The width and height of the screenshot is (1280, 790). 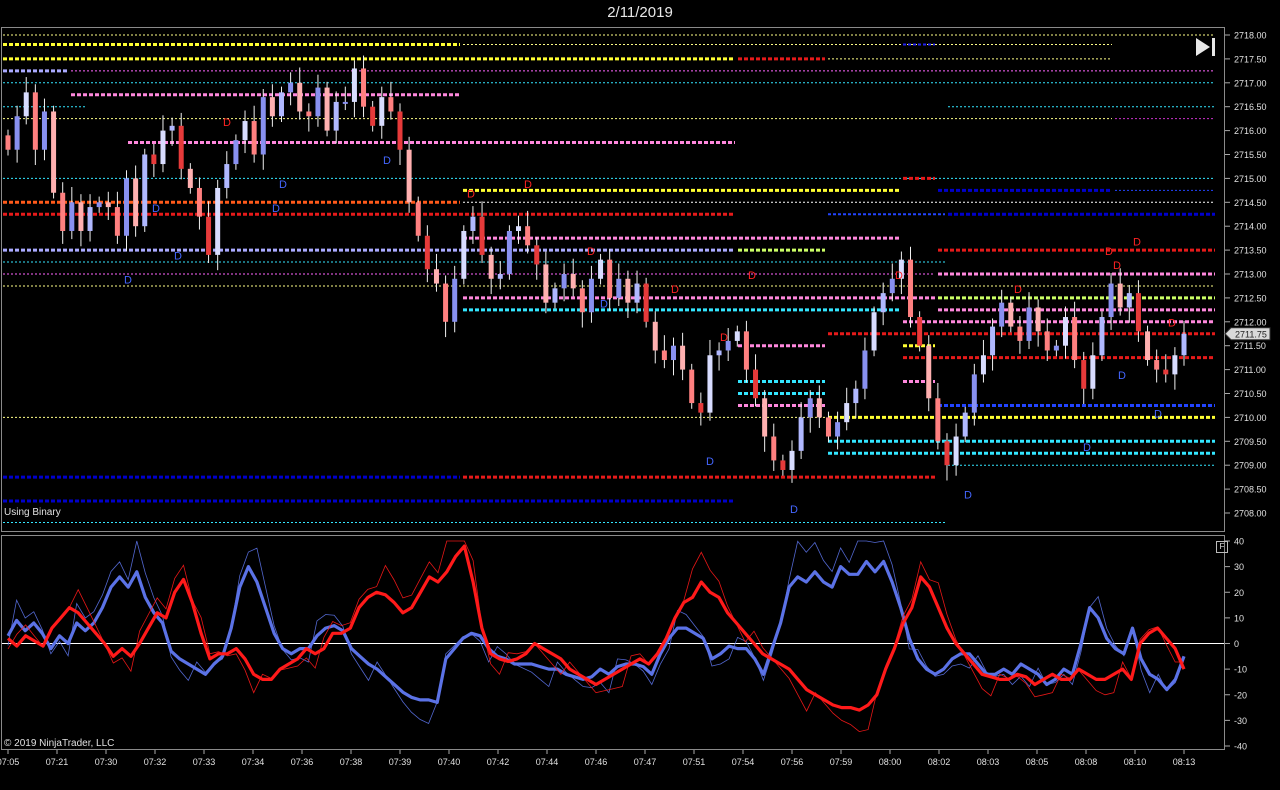 What do you see at coordinates (9, 762) in the screenshot?
I see `time-tick-label: 07:05` at bounding box center [9, 762].